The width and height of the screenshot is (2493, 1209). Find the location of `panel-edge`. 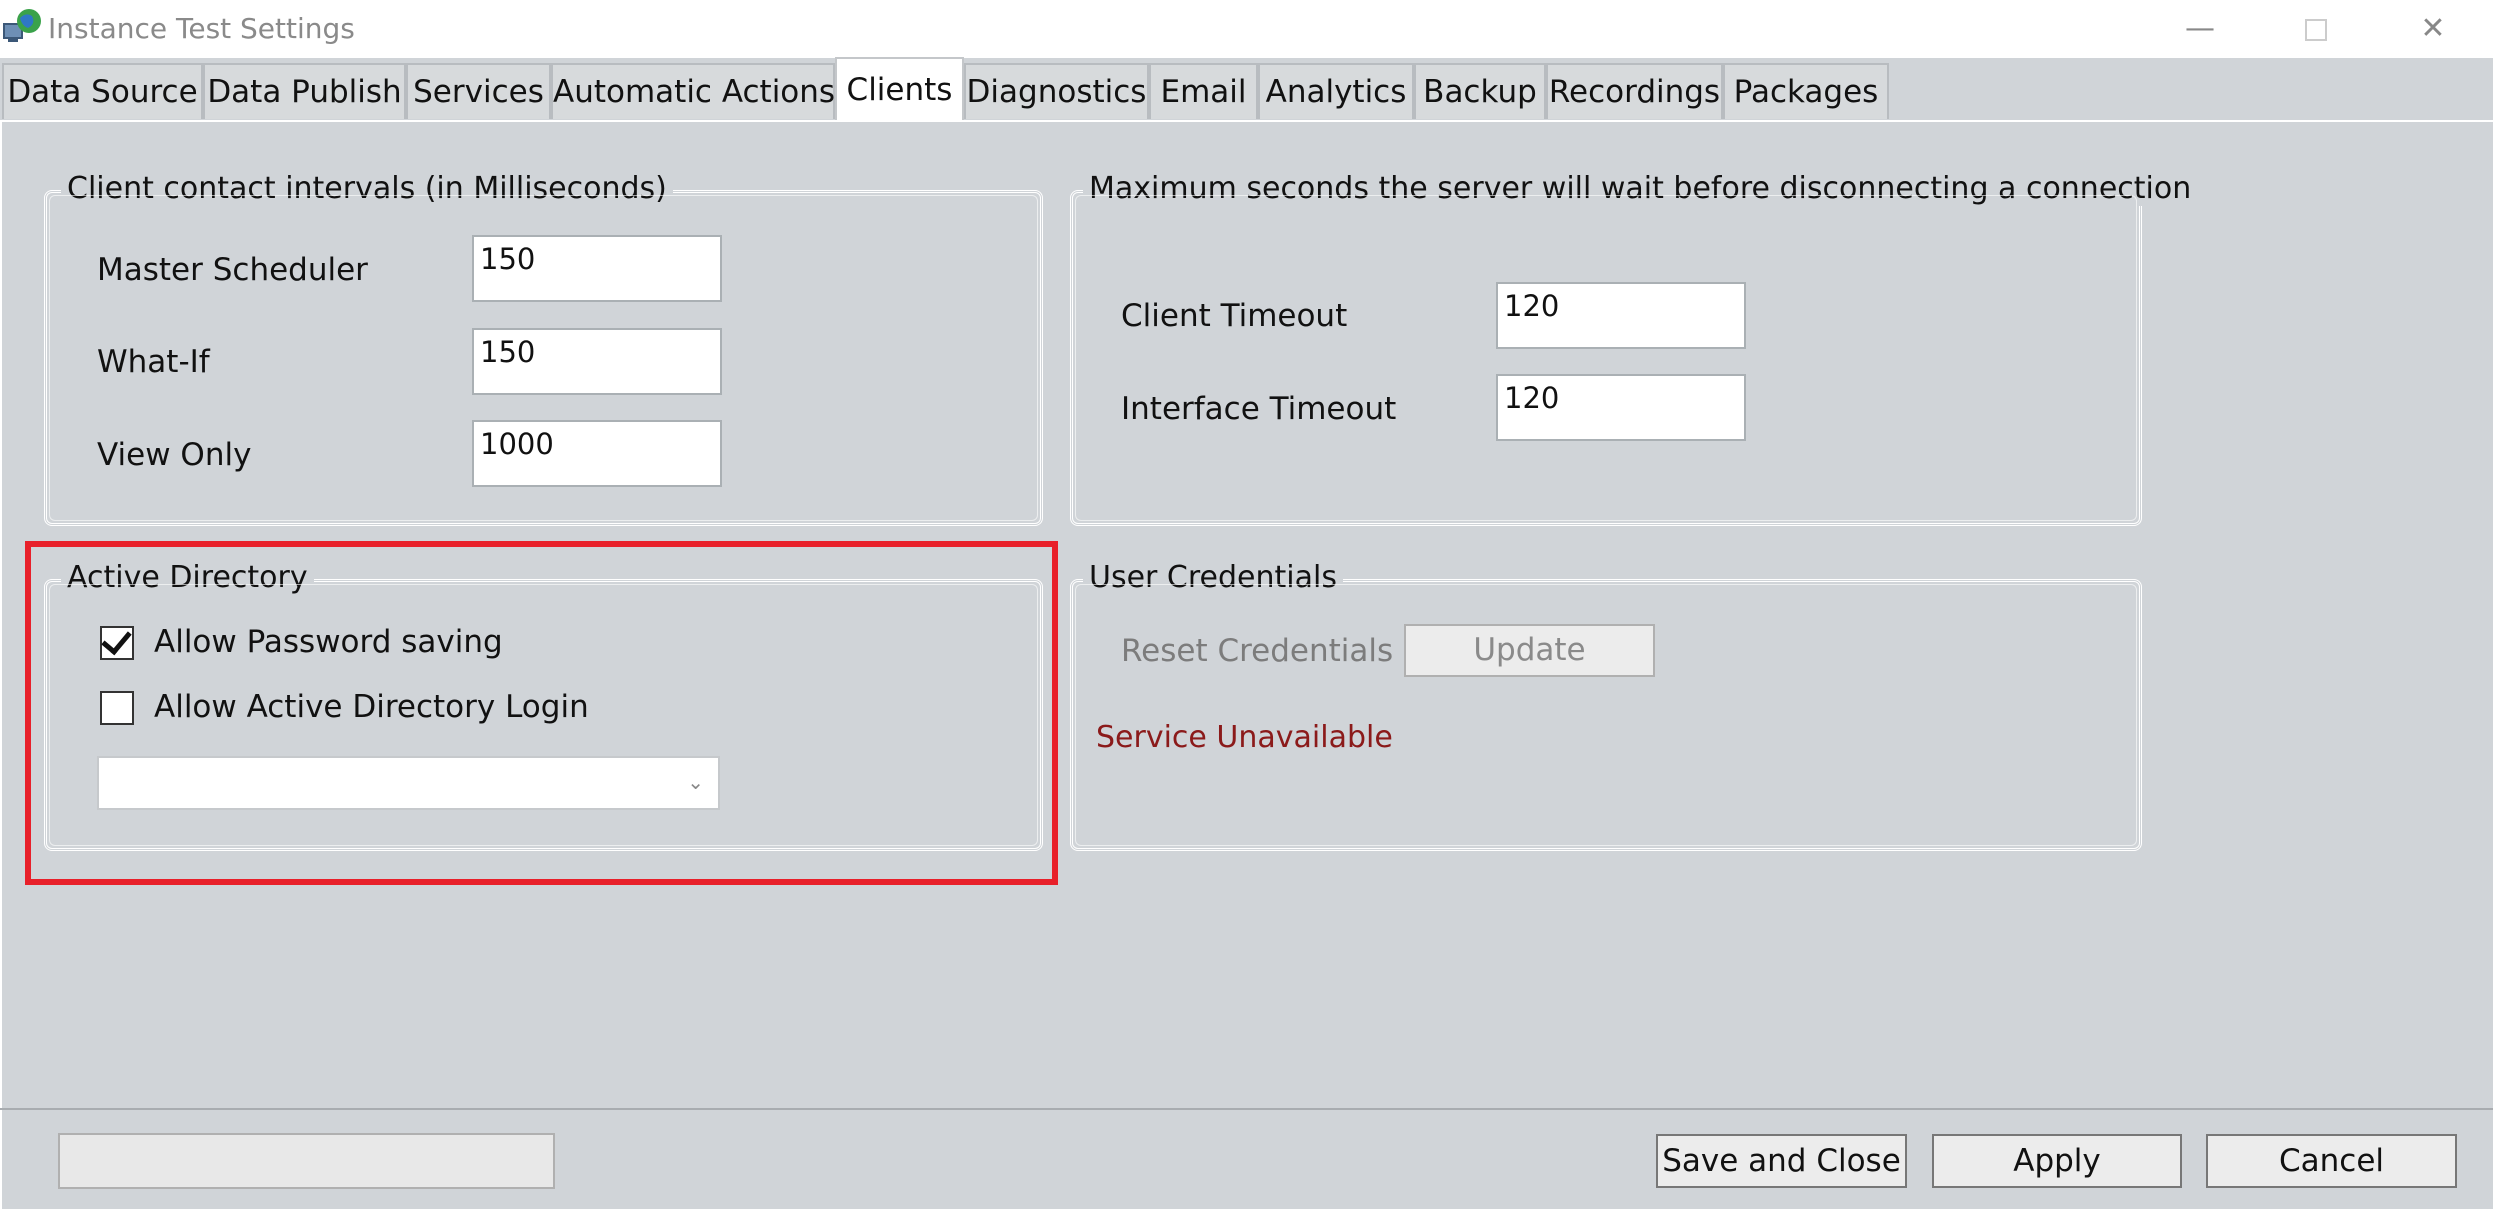

panel-edge is located at coordinates (1, 665).